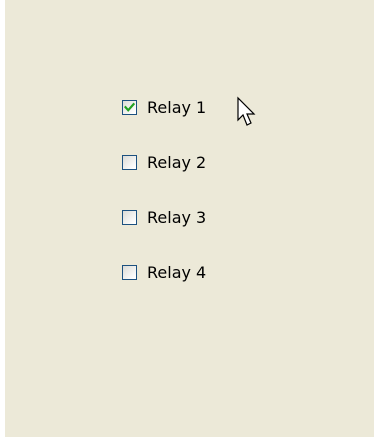 This screenshot has width=380, height=437. What do you see at coordinates (129, 217) in the screenshot?
I see `relay-3-checkbox` at bounding box center [129, 217].